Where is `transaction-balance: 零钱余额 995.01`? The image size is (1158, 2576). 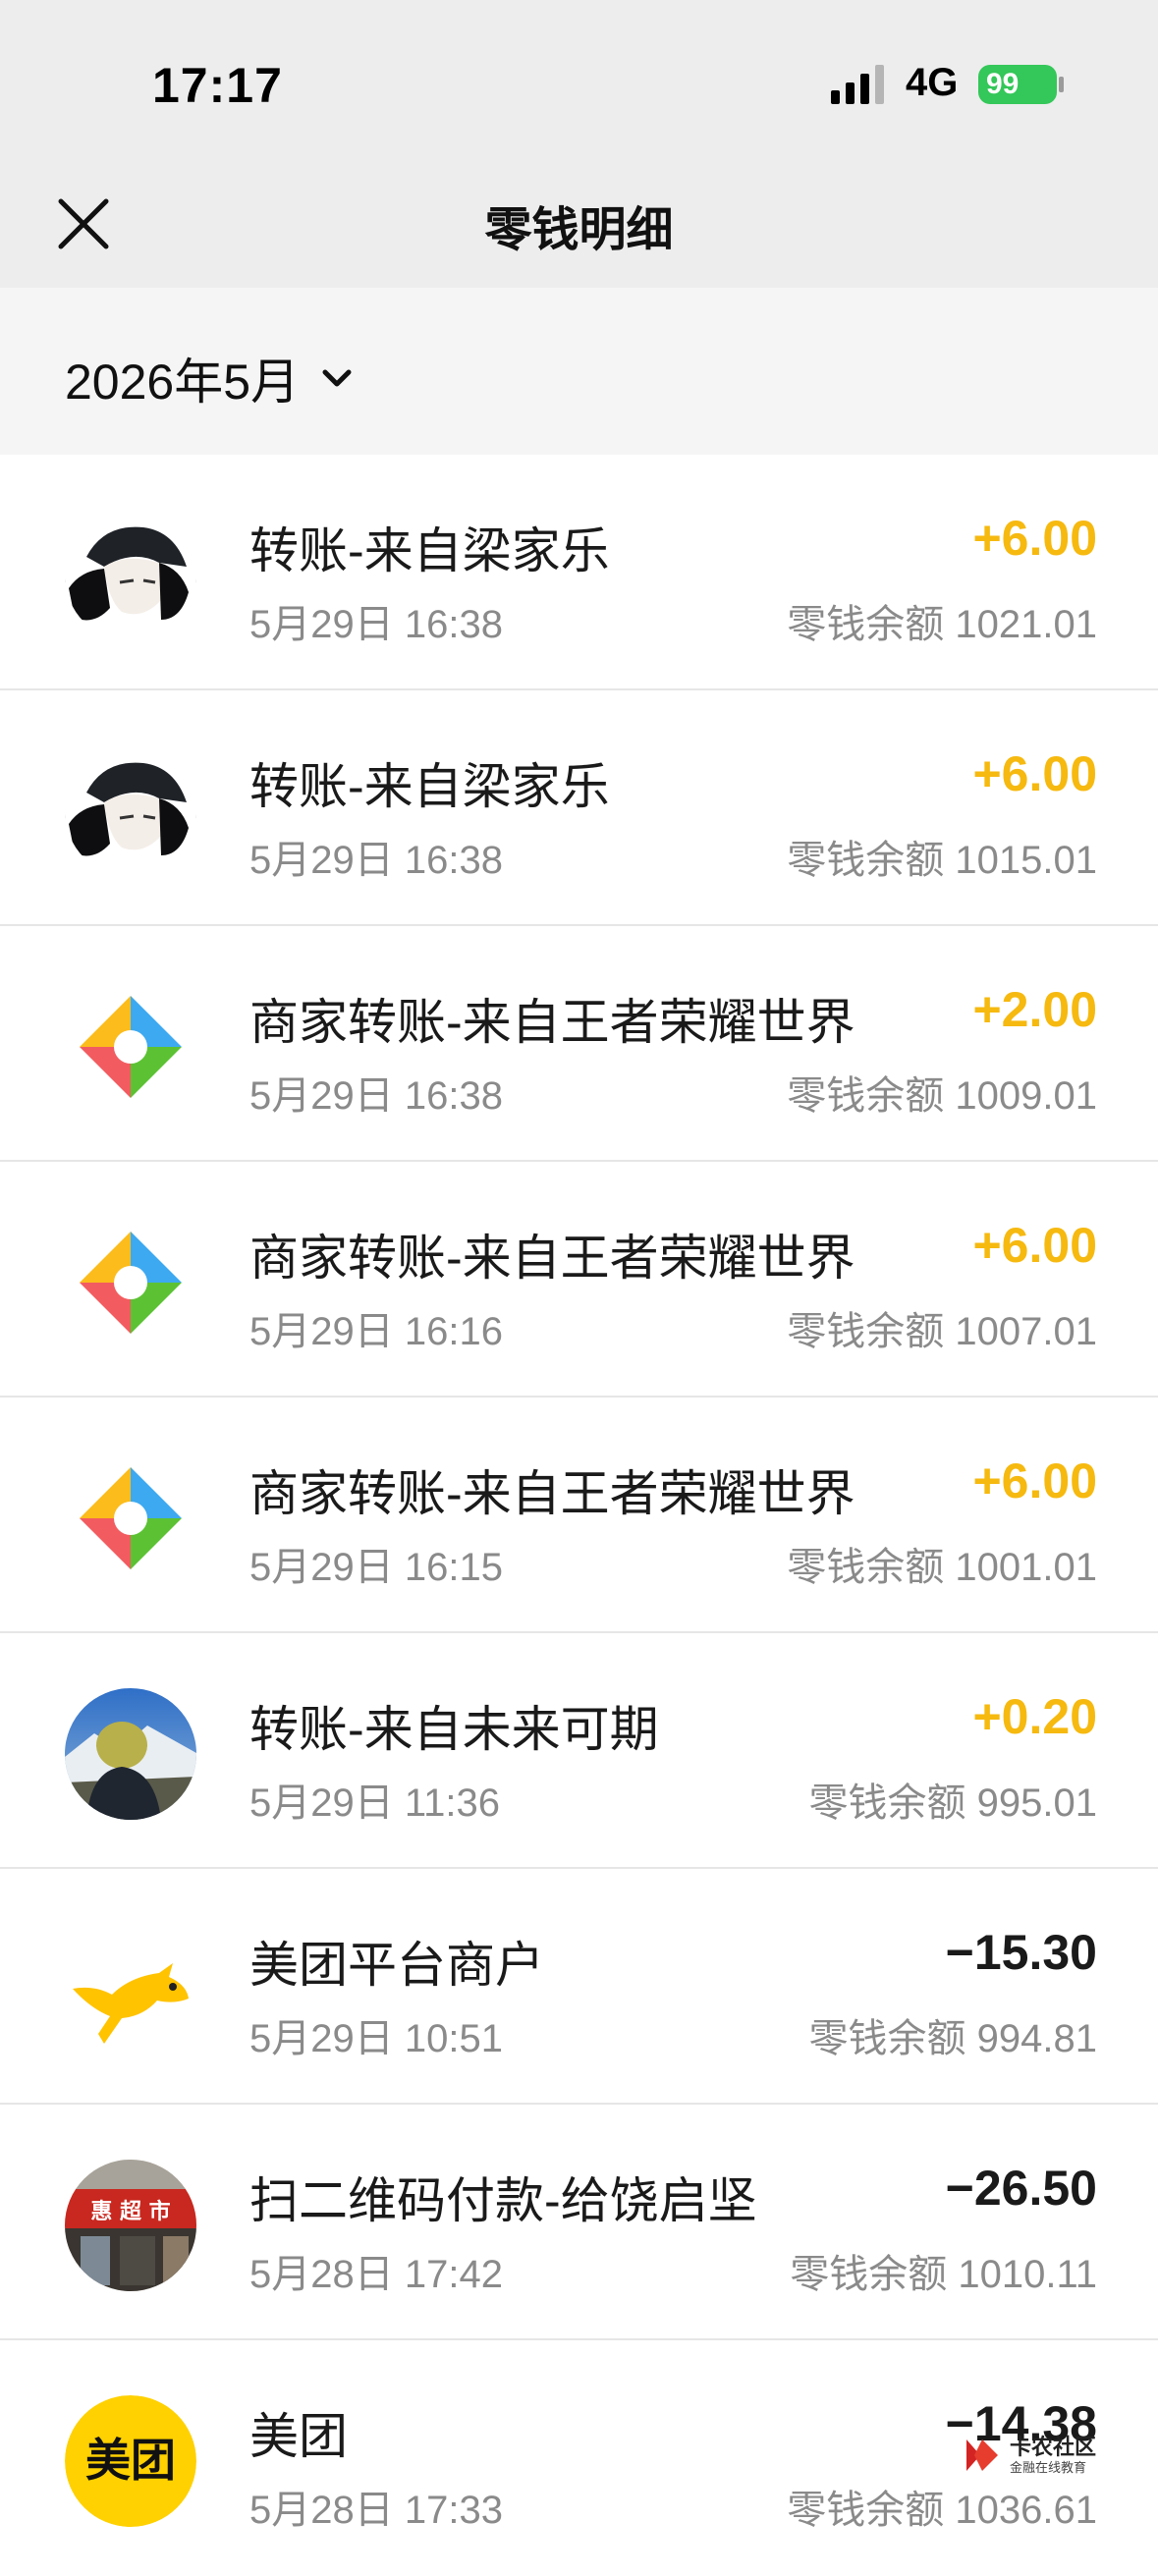
transaction-balance: 零钱余额 995.01 is located at coordinates (953, 1803).